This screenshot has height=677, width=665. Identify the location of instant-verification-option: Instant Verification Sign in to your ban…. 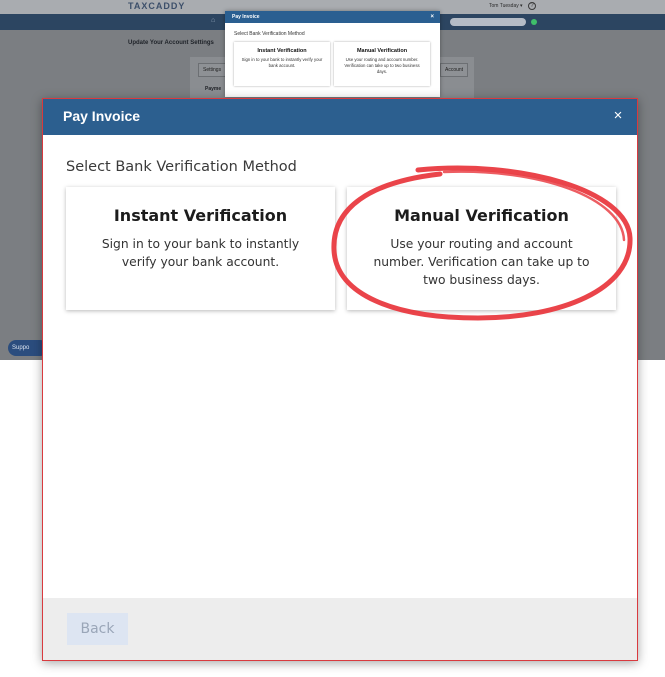
(200, 248).